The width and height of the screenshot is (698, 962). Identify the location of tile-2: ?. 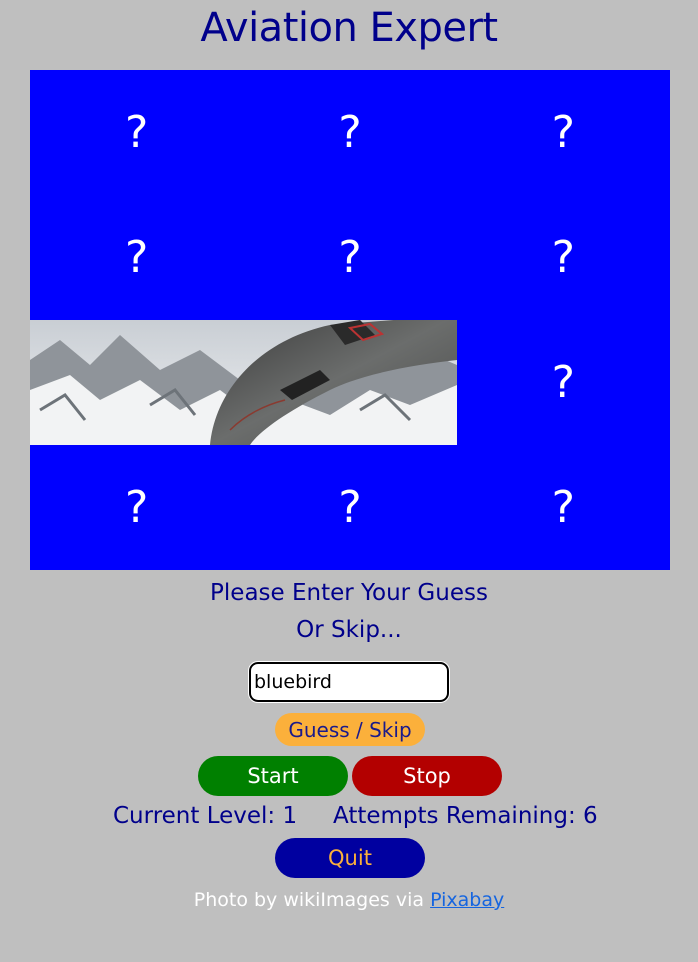
(350, 132).